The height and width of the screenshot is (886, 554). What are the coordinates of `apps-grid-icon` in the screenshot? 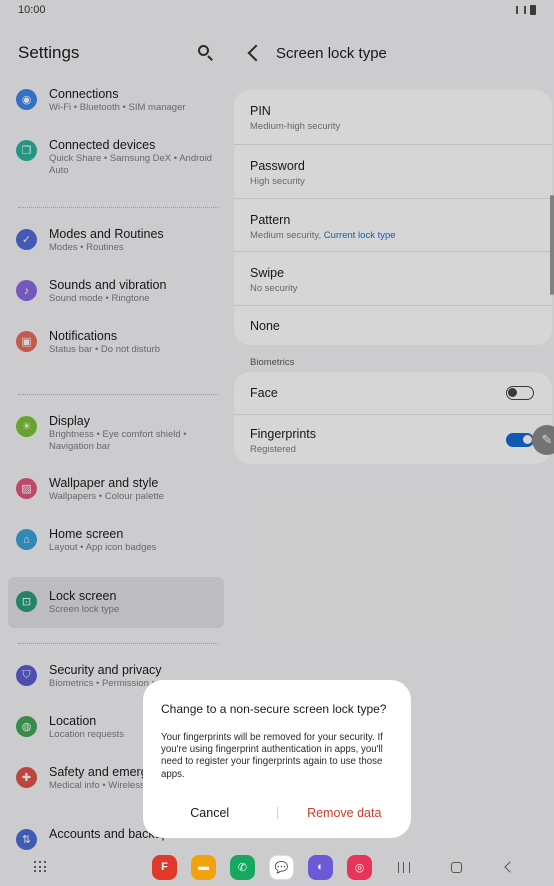 It's located at (41, 867).